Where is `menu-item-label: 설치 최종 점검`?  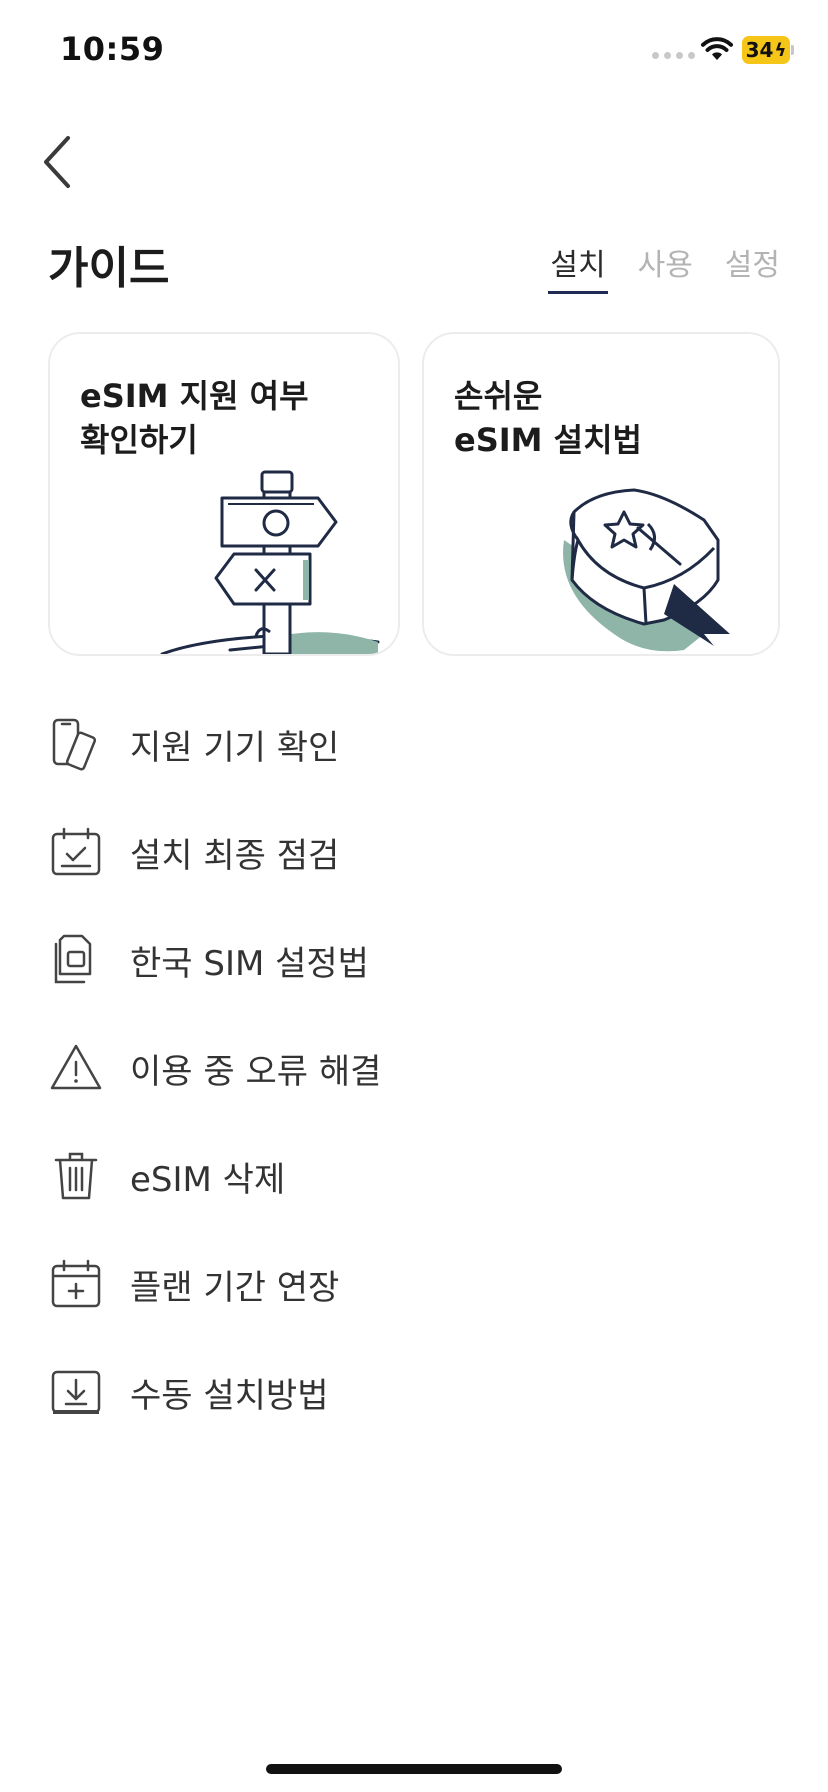 menu-item-label: 설치 최종 점검 is located at coordinates (235, 855).